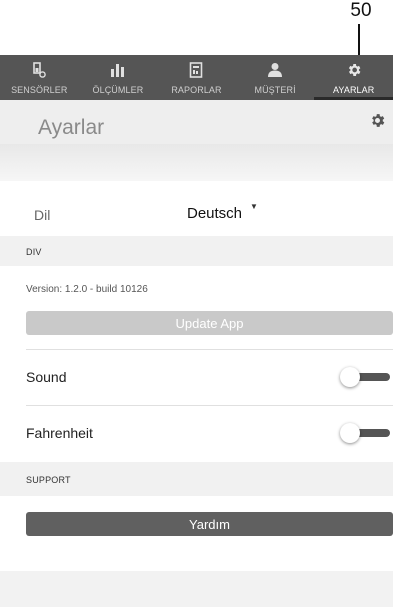  Describe the element at coordinates (39, 70) in the screenshot. I see `sensor-icon` at that location.